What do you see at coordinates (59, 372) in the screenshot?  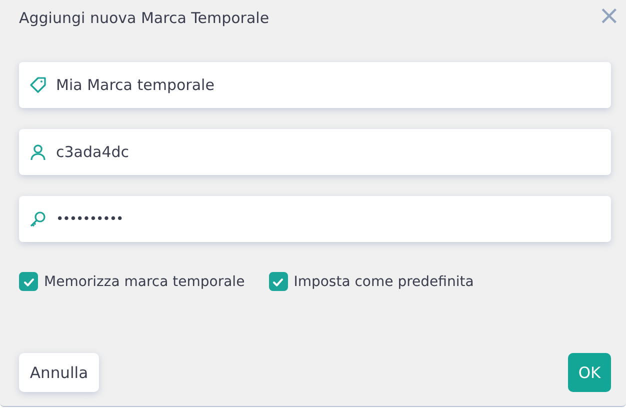 I see `cancel-button: Annulla` at bounding box center [59, 372].